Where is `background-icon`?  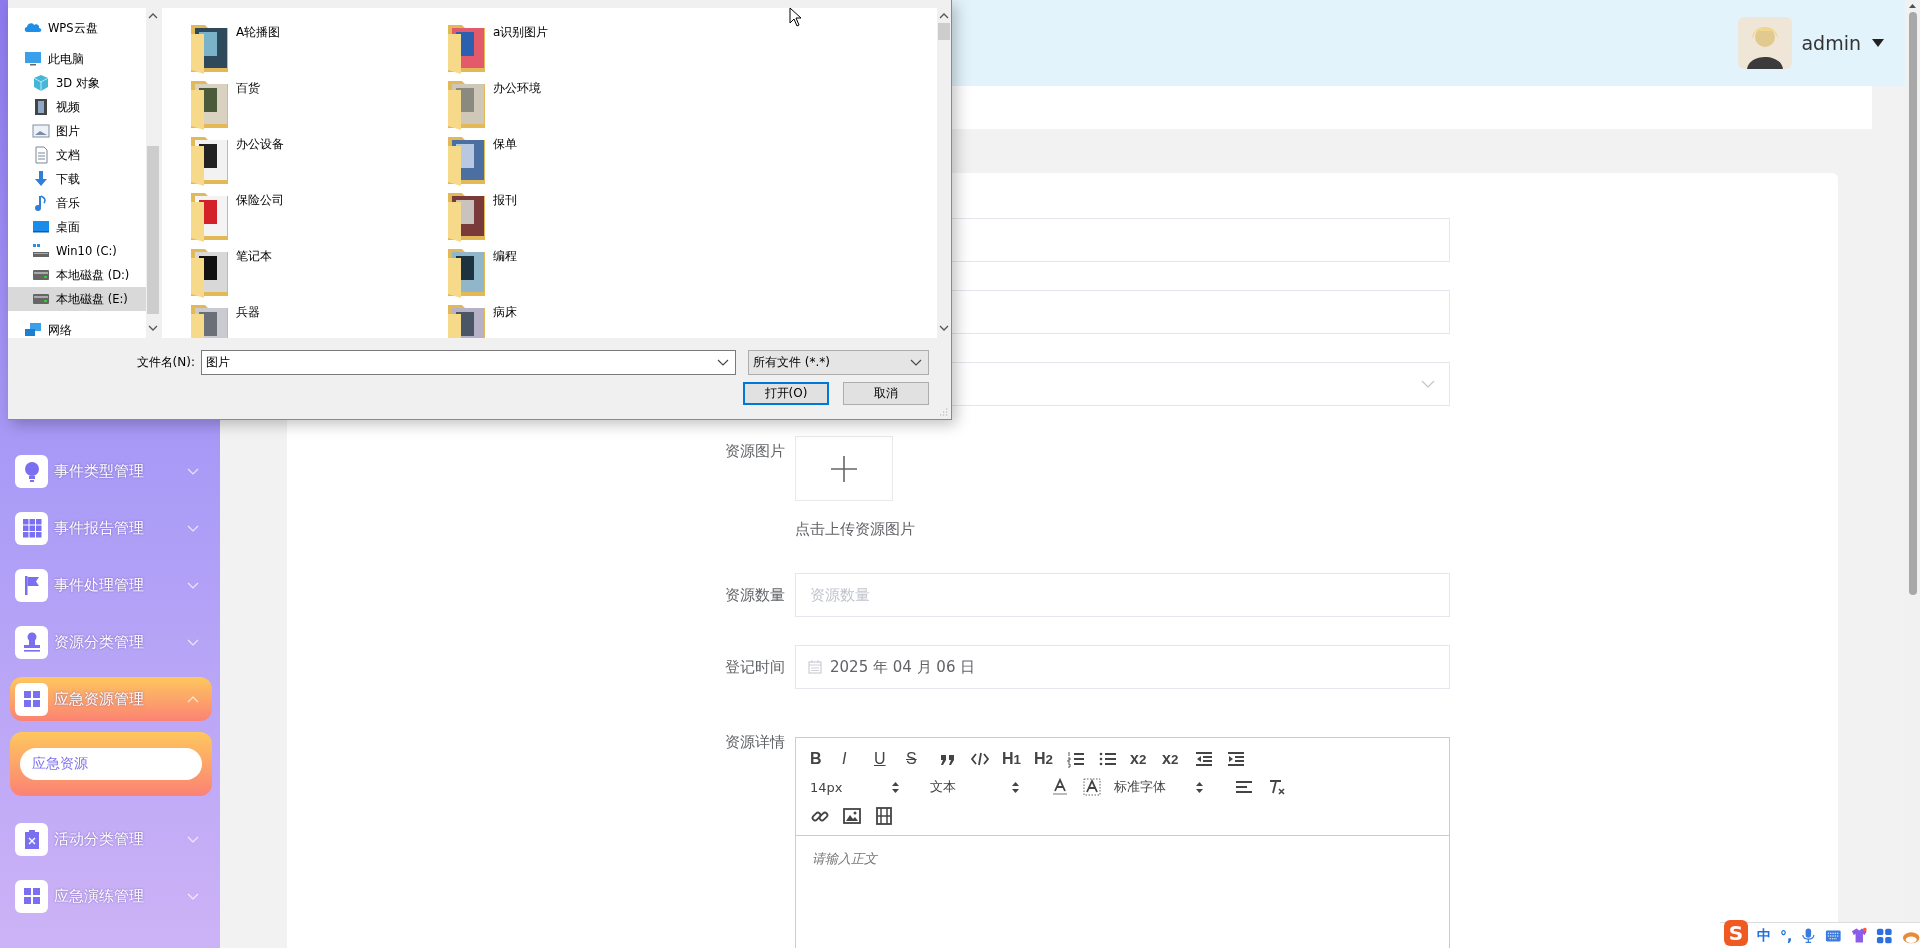
background-icon is located at coordinates (1092, 787).